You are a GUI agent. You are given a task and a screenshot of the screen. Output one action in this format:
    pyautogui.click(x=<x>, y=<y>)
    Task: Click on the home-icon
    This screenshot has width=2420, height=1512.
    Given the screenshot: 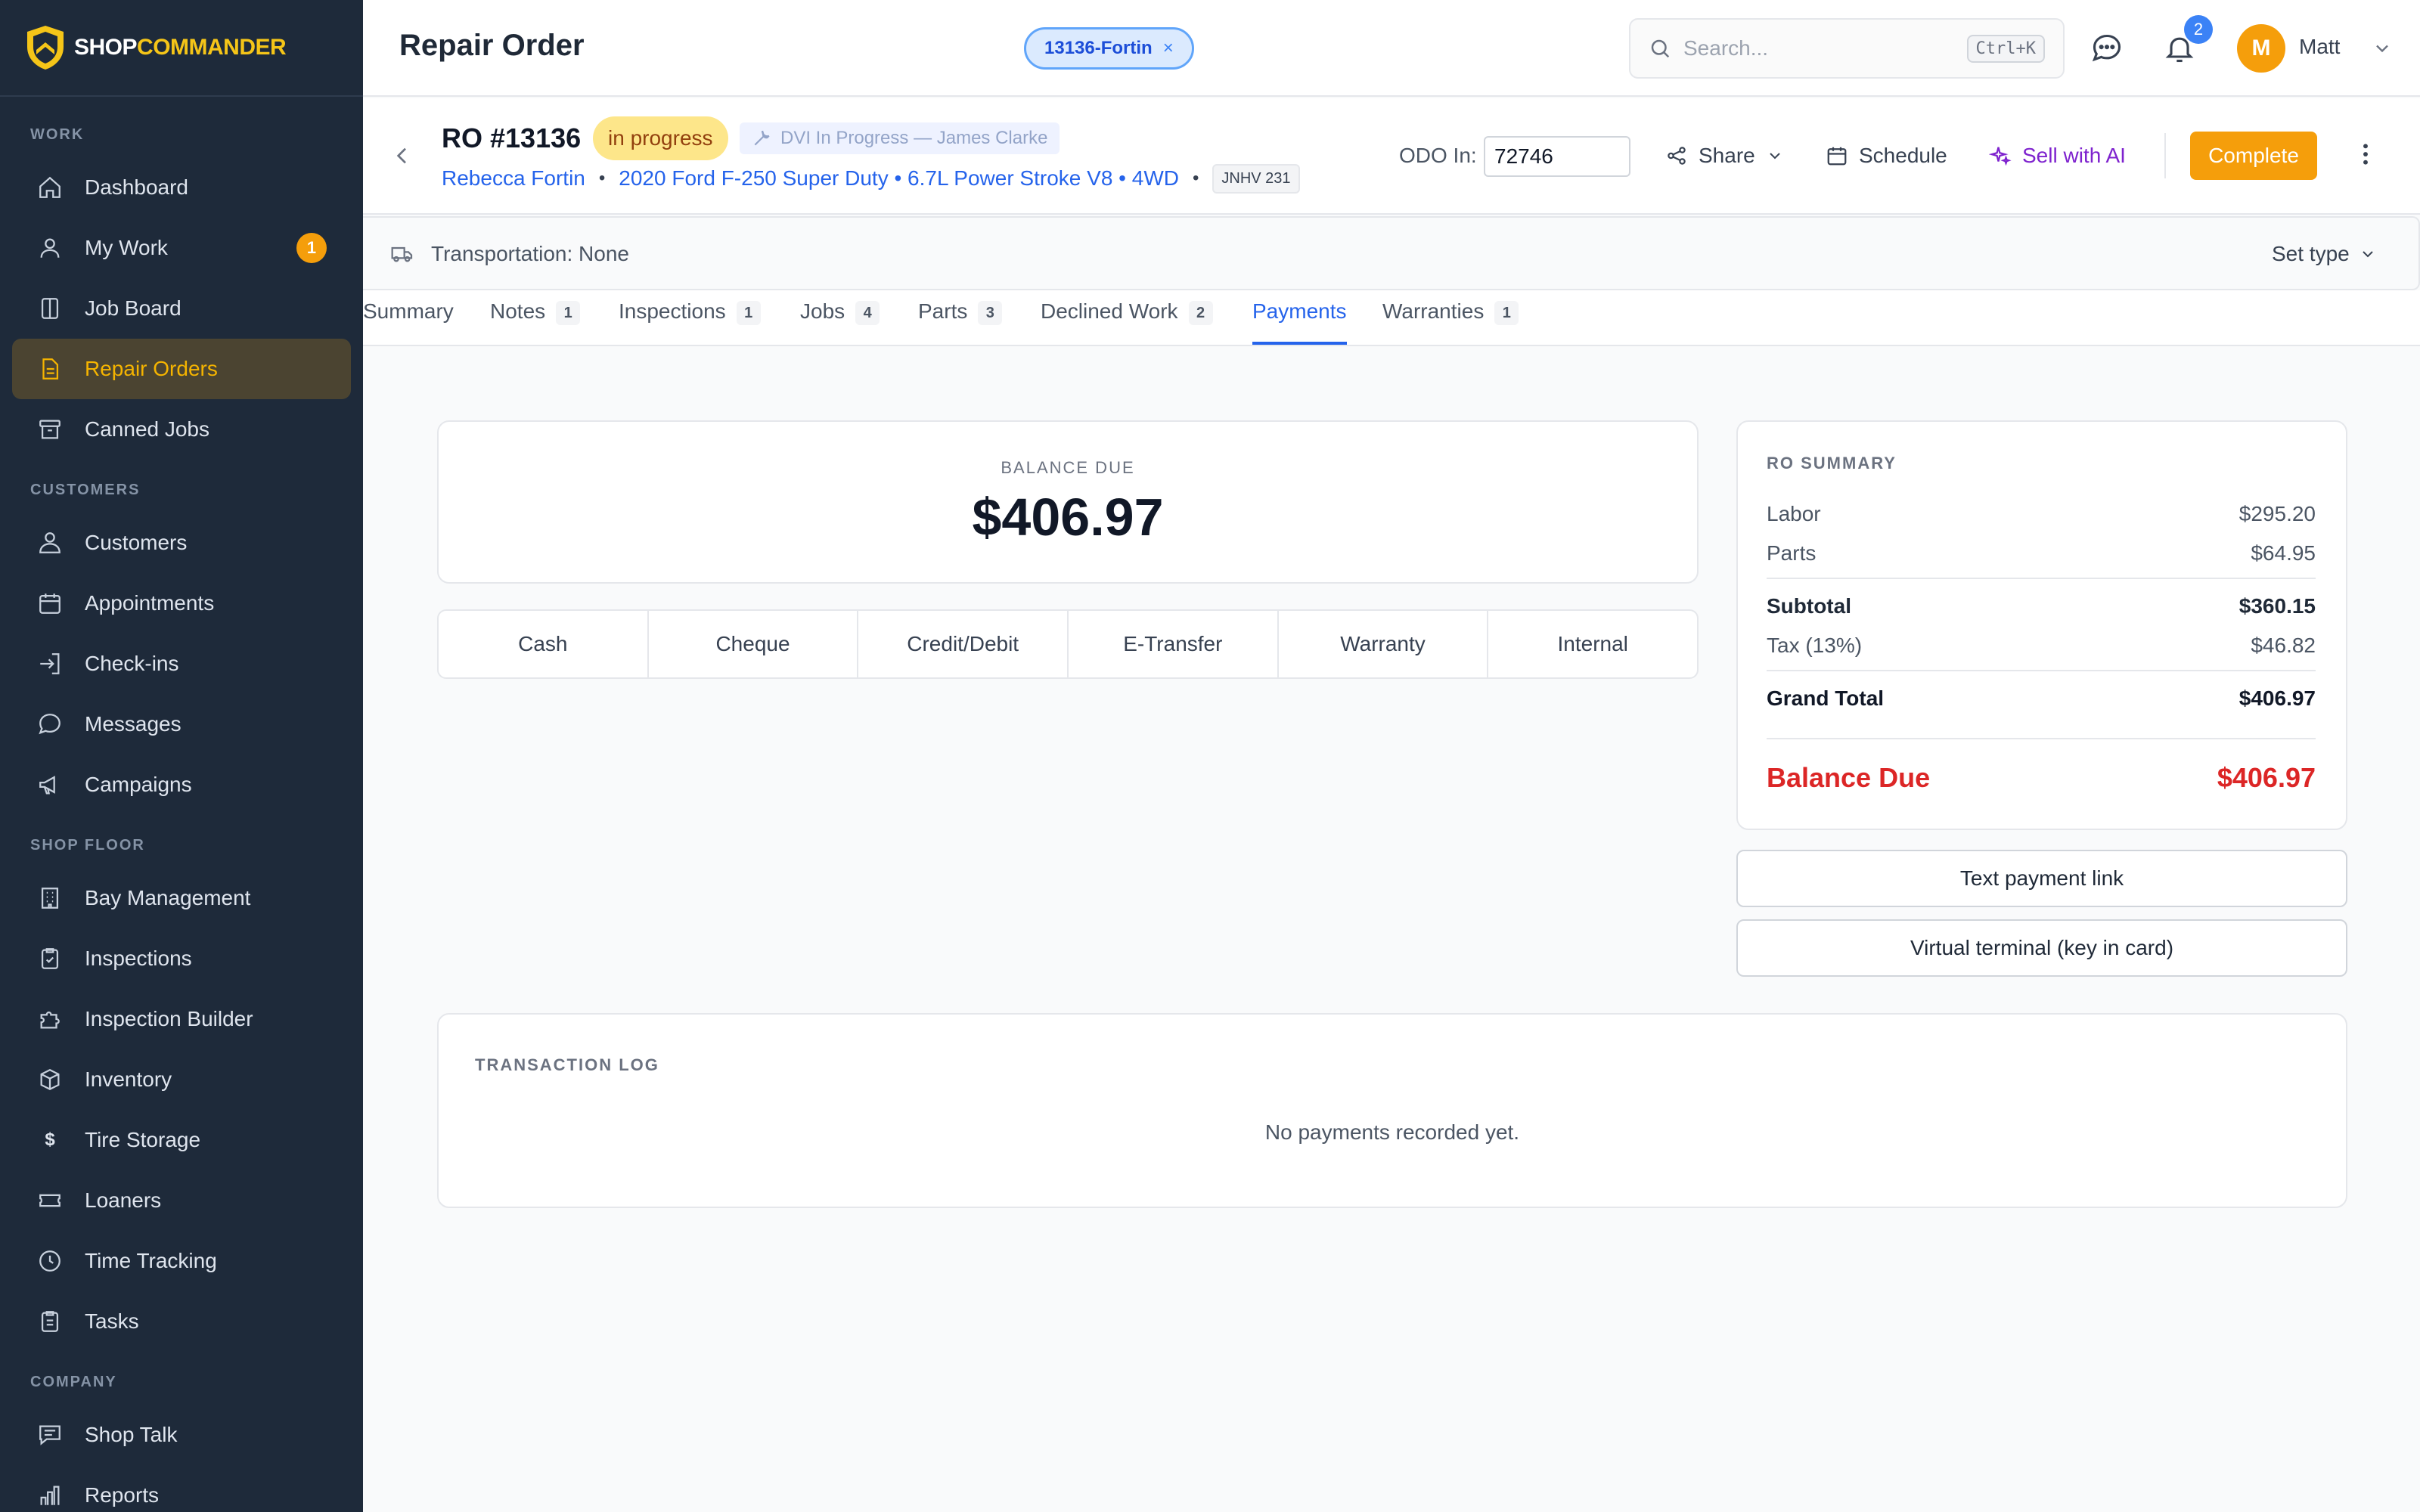 What is the action you would take?
    pyautogui.click(x=50, y=187)
    